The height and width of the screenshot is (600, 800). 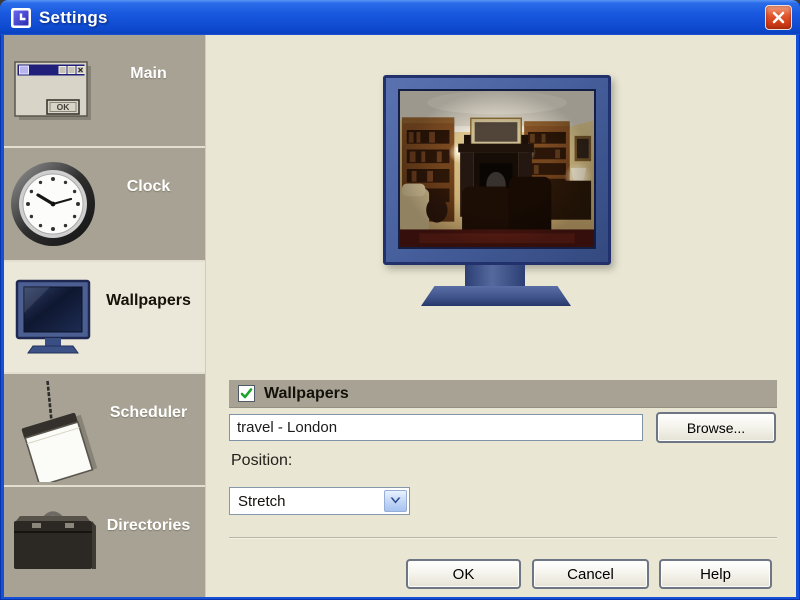 What do you see at coordinates (104, 542) in the screenshot?
I see `sidebar-item-directories: Directories` at bounding box center [104, 542].